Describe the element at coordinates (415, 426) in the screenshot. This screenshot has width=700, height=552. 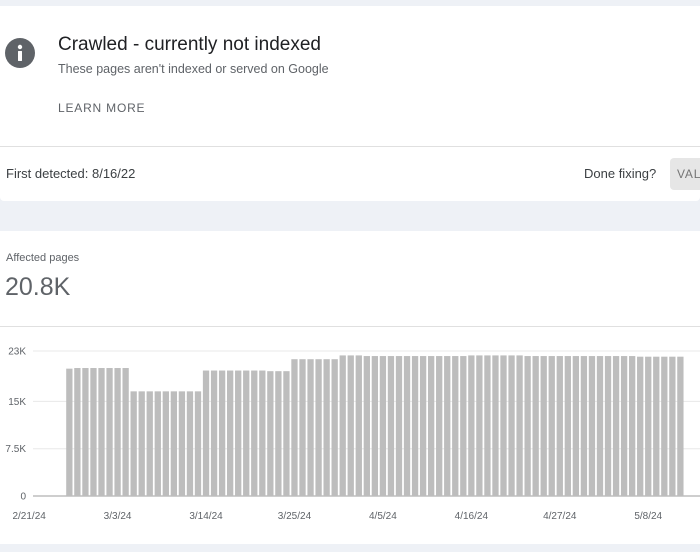
I see `bar-4/9/24` at that location.